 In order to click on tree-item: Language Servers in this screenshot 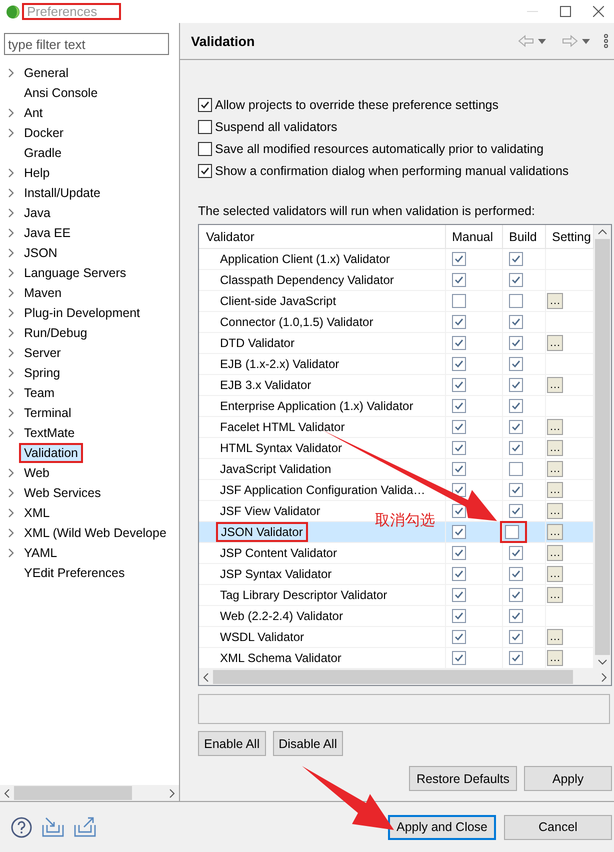, I will do `click(75, 273)`.